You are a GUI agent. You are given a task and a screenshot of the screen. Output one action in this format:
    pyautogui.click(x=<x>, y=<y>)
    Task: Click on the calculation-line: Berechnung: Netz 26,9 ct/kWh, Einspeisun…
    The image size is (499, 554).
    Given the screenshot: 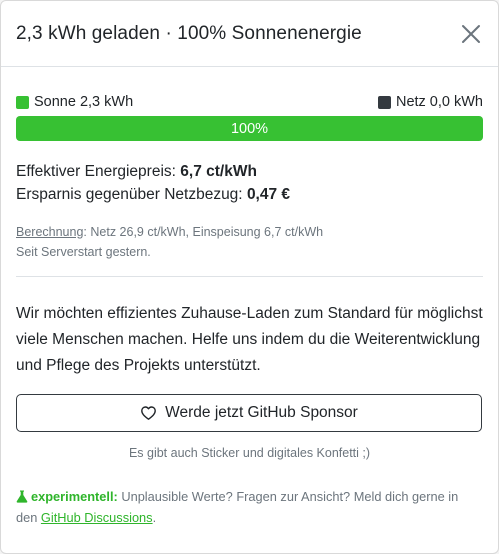 What is the action you would take?
    pyautogui.click(x=249, y=232)
    